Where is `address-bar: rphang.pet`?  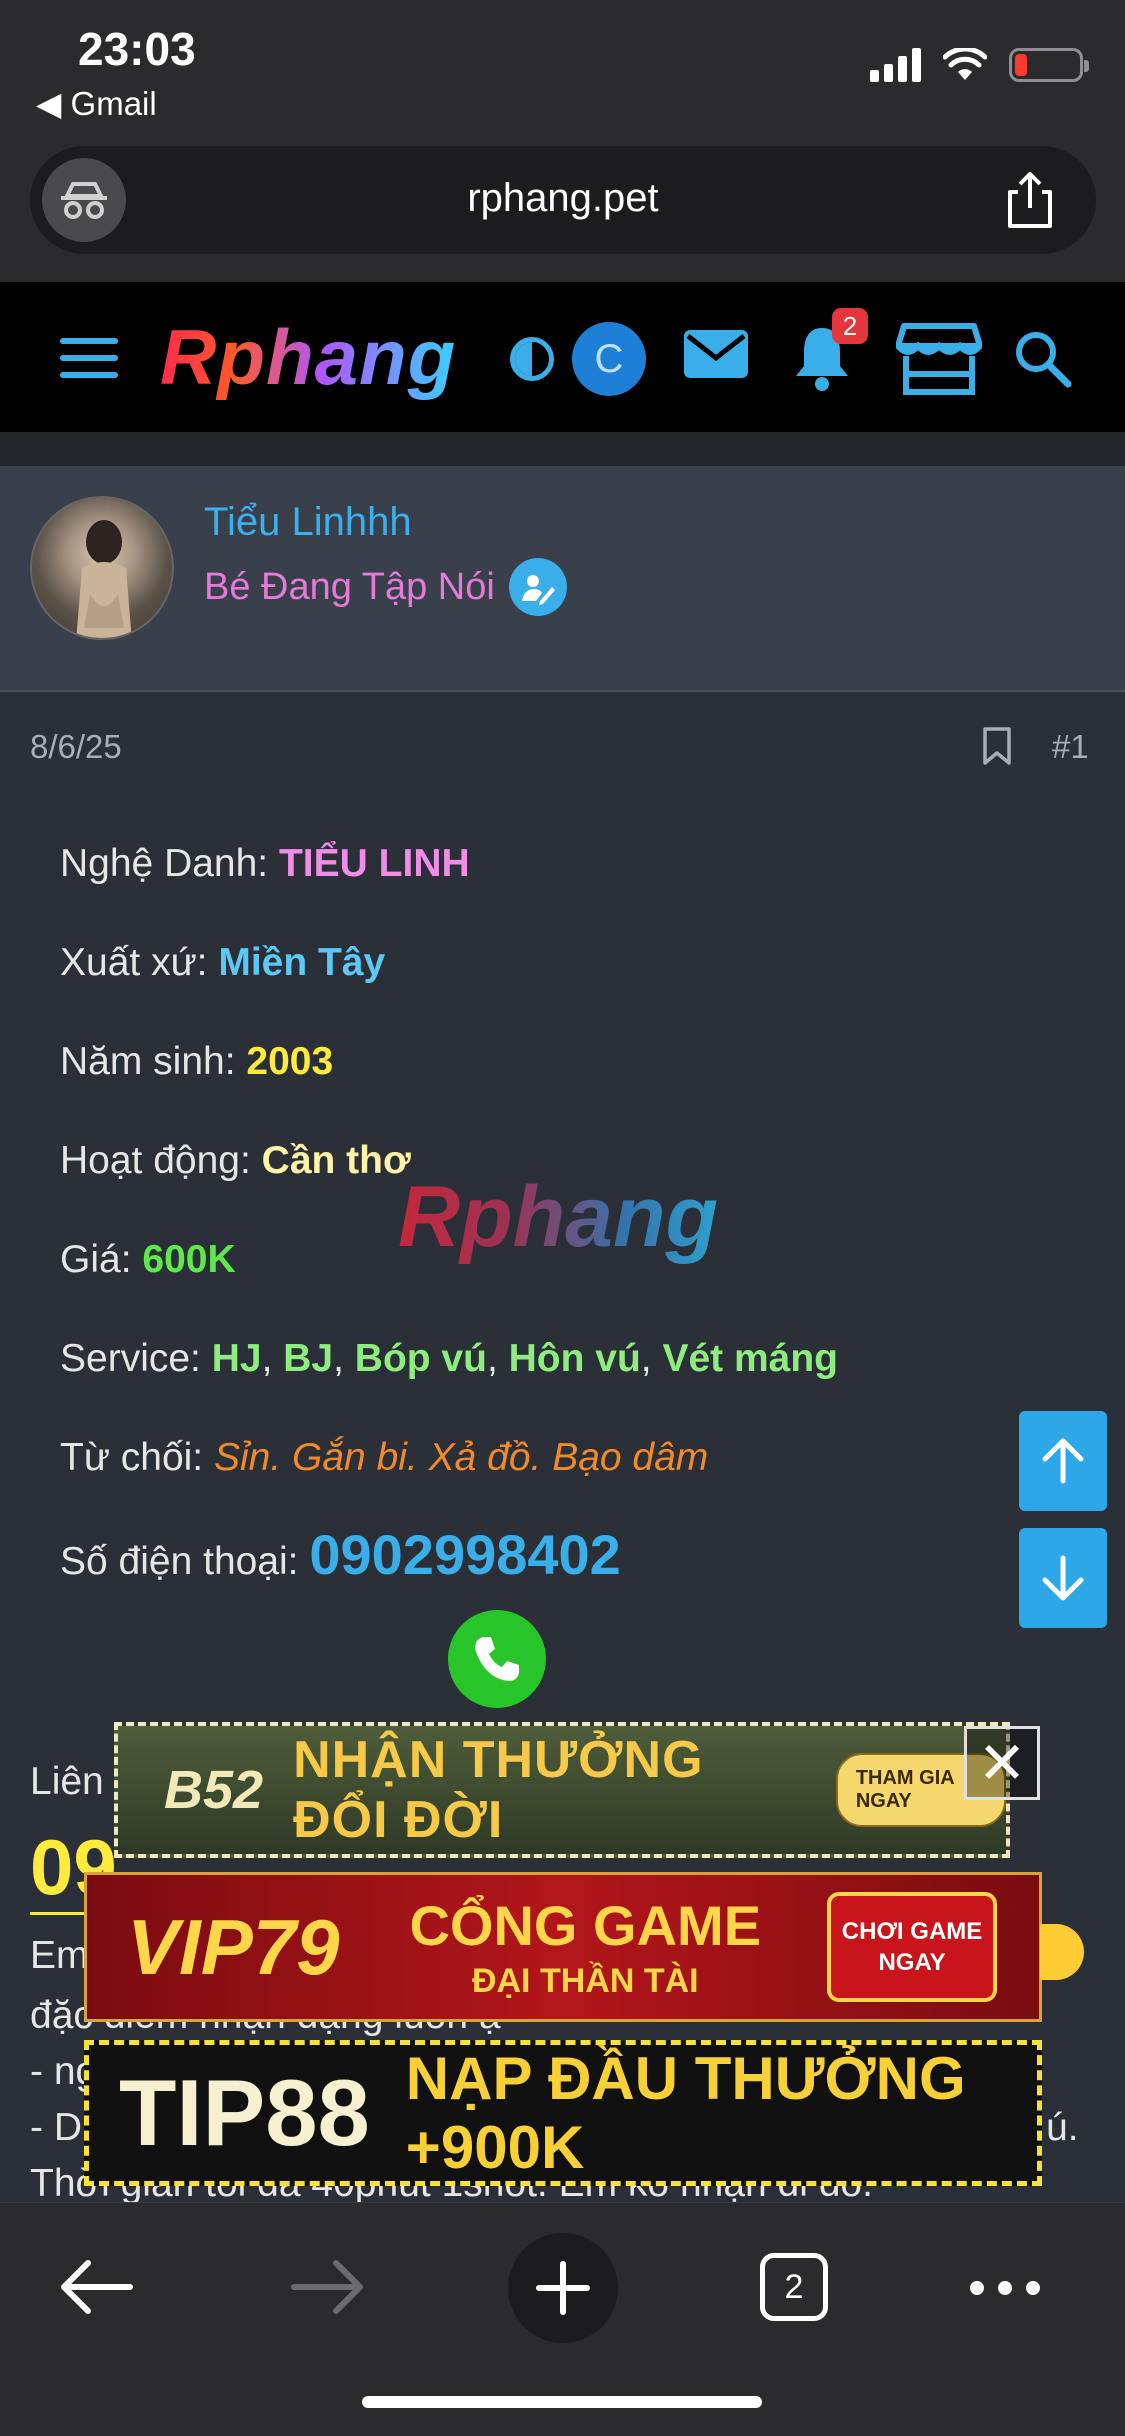
address-bar: rphang.pet is located at coordinates (563, 200).